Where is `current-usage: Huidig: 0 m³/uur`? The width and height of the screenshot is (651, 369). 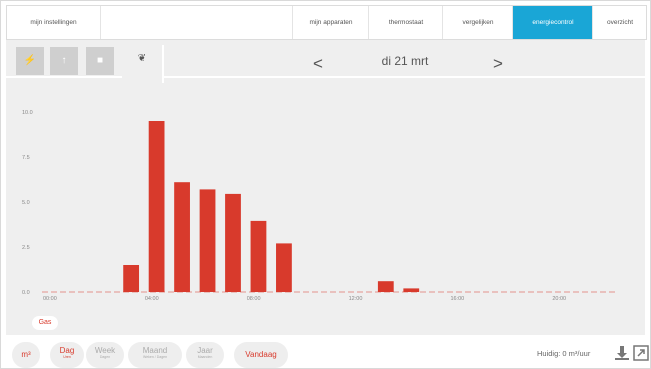 current-usage: Huidig: 0 m³/uur is located at coordinates (564, 353).